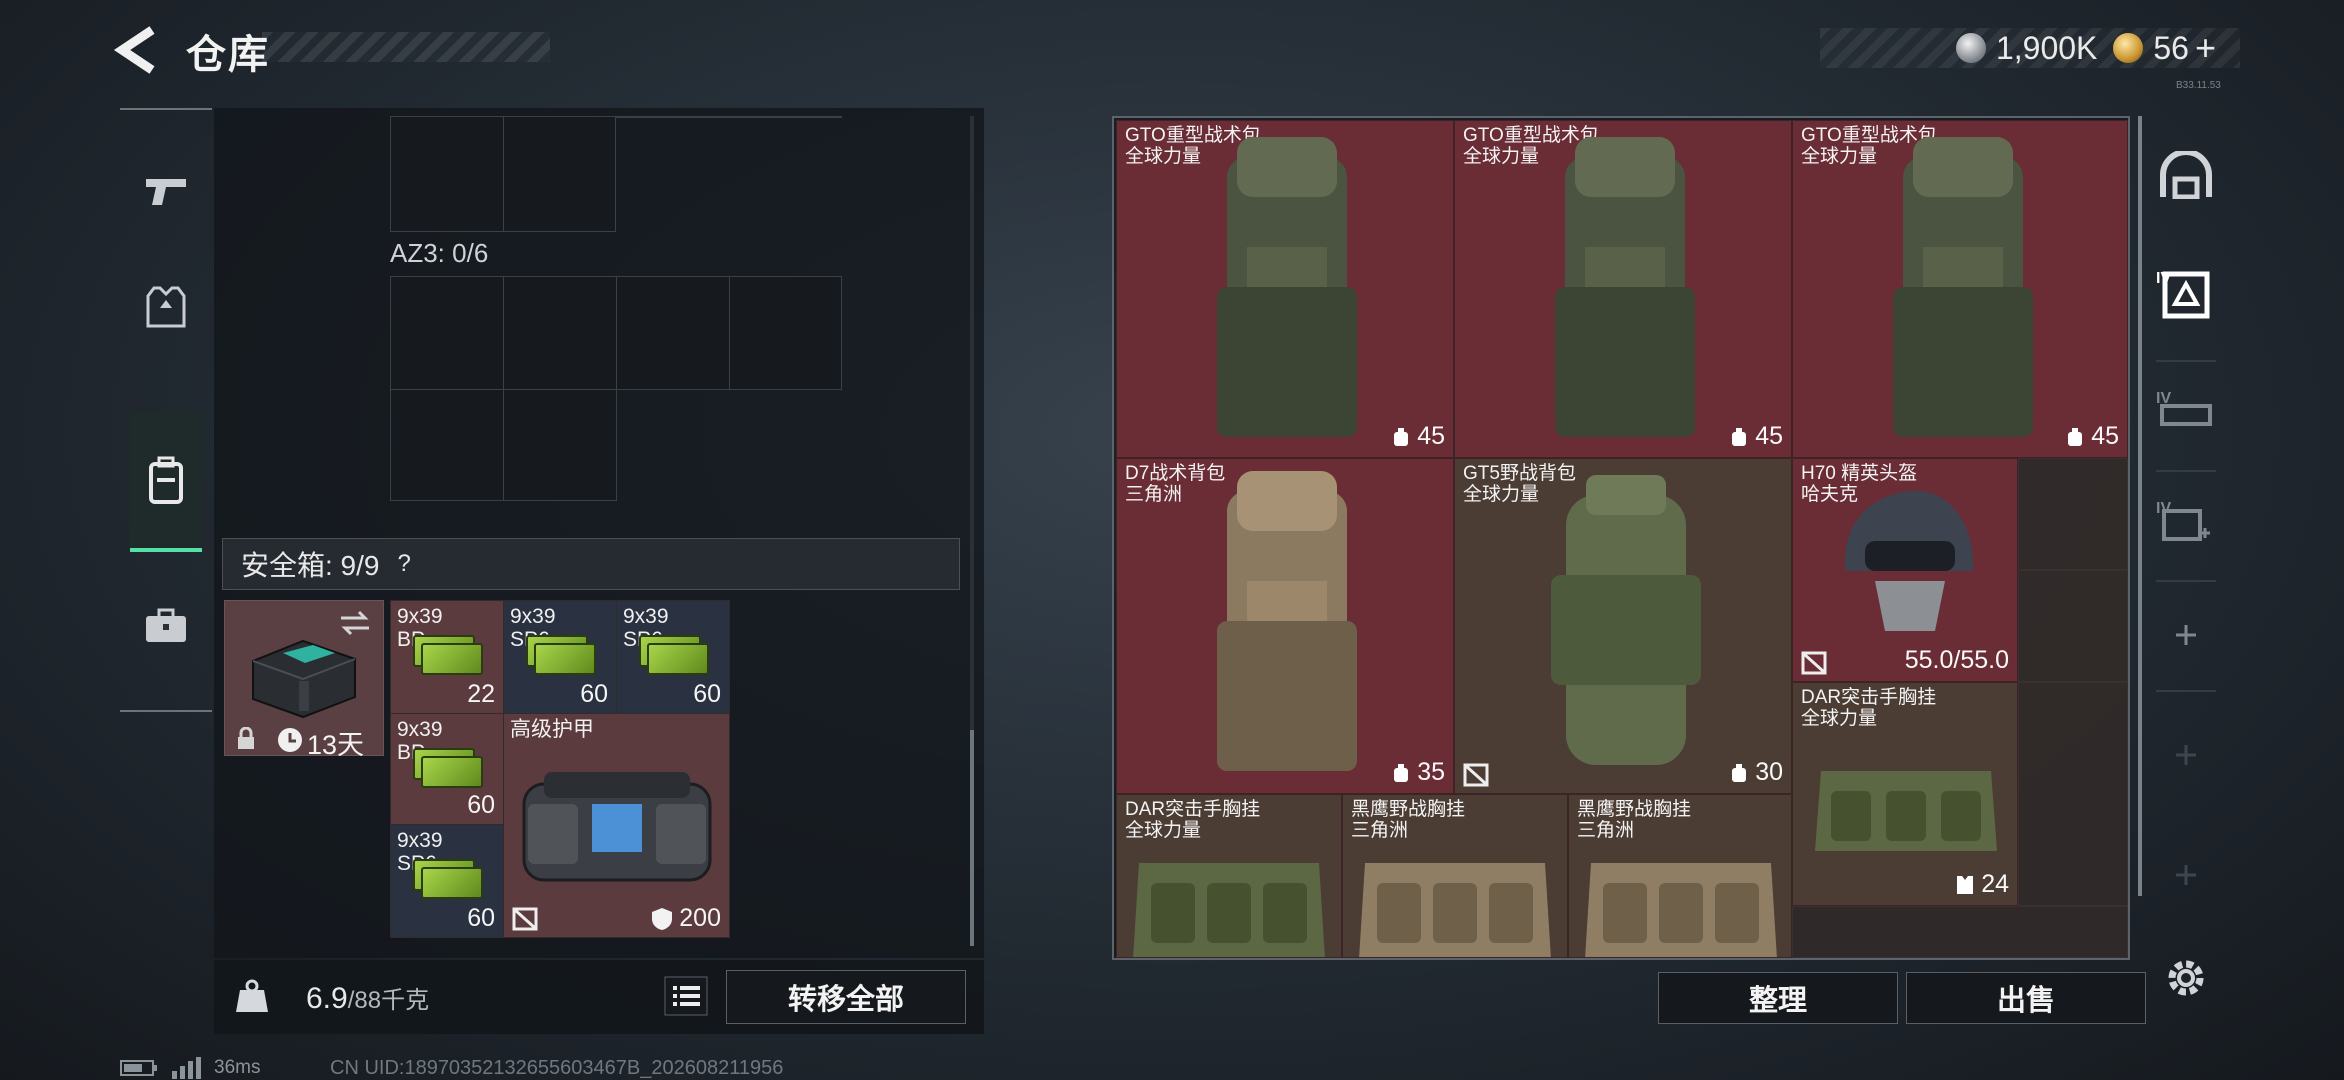 Image resolution: width=2344 pixels, height=1080 pixels. I want to click on ammo-item: 9x39 BP 22, so click(447, 657).